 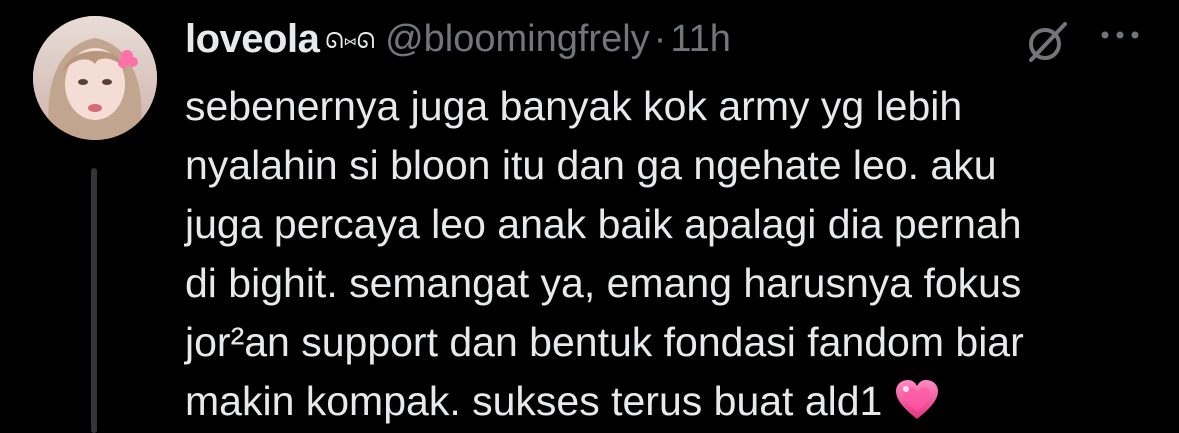 I want to click on grok-icon, so click(x=1047, y=42).